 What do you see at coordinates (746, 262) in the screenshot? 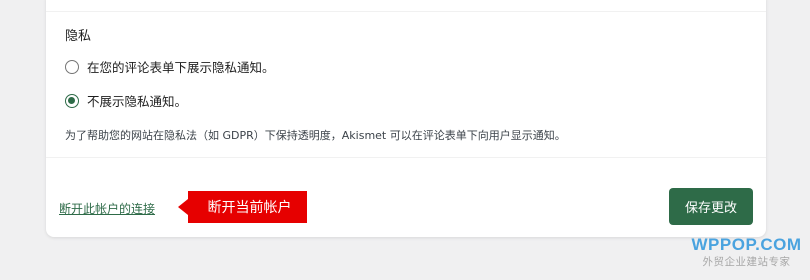
I see `watermark-tagline: 外贸企业建站专家` at bounding box center [746, 262].